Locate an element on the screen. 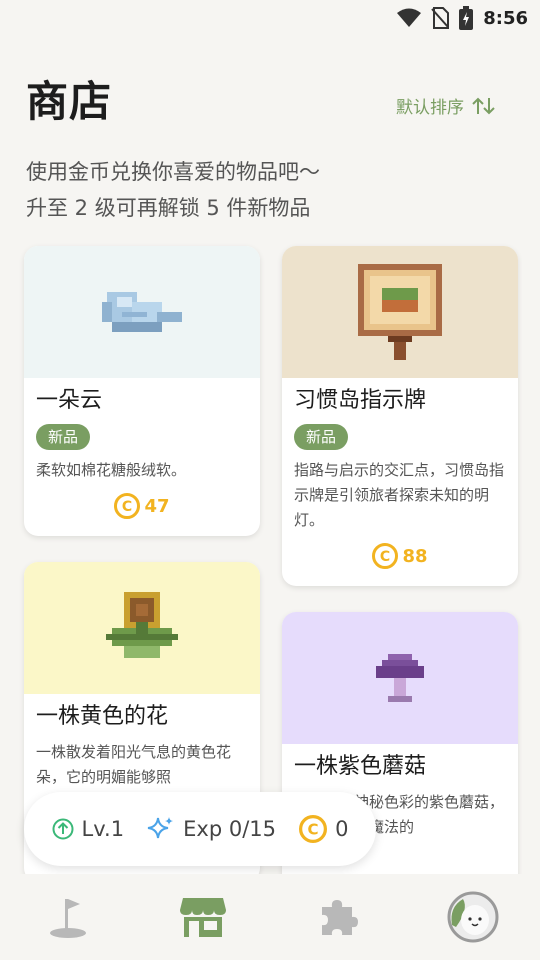 Image resolution: width=540 pixels, height=960 pixels. product-name: 一株紫色蘑菇 is located at coordinates (360, 766).